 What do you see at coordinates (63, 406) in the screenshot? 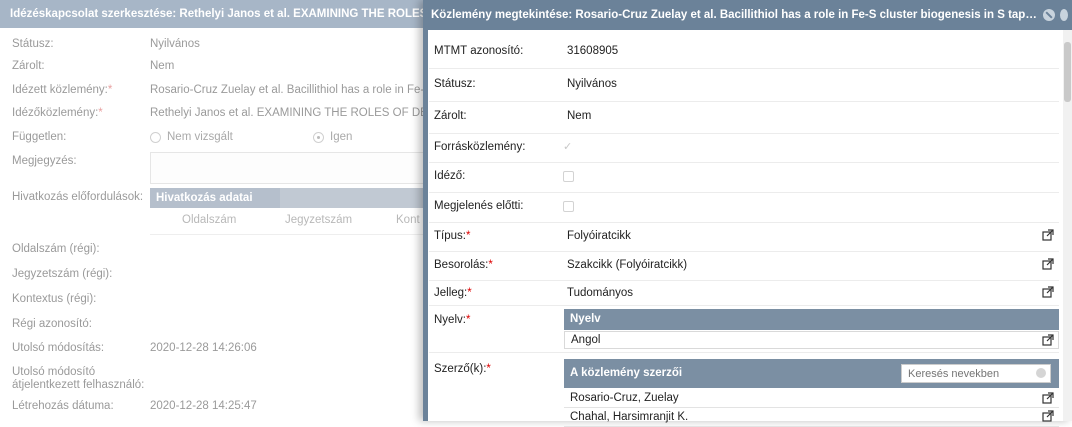
I see `bg-label-created: Létrehozás dátuma:` at bounding box center [63, 406].